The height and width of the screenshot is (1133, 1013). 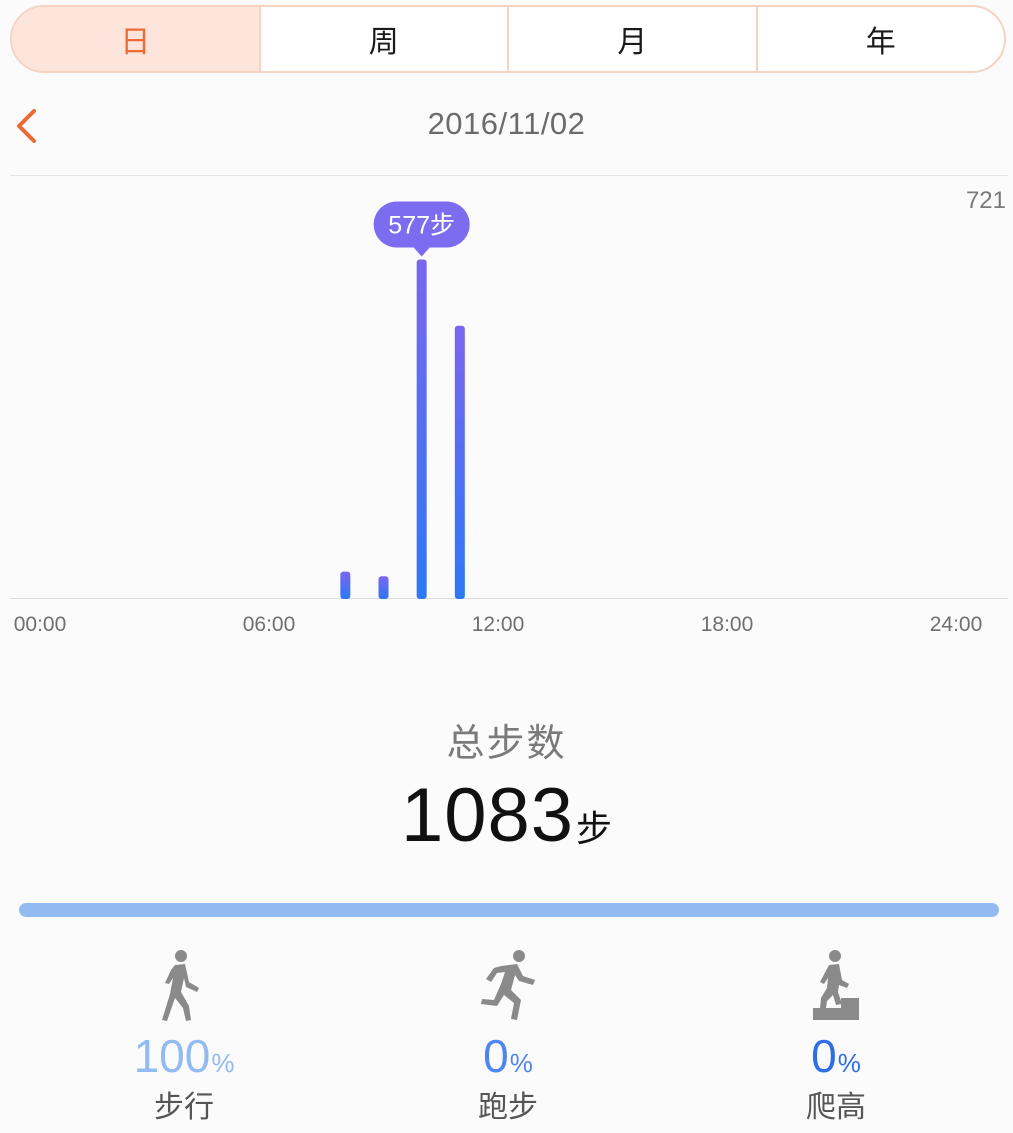 I want to click on tab-month: 月, so click(x=631, y=39).